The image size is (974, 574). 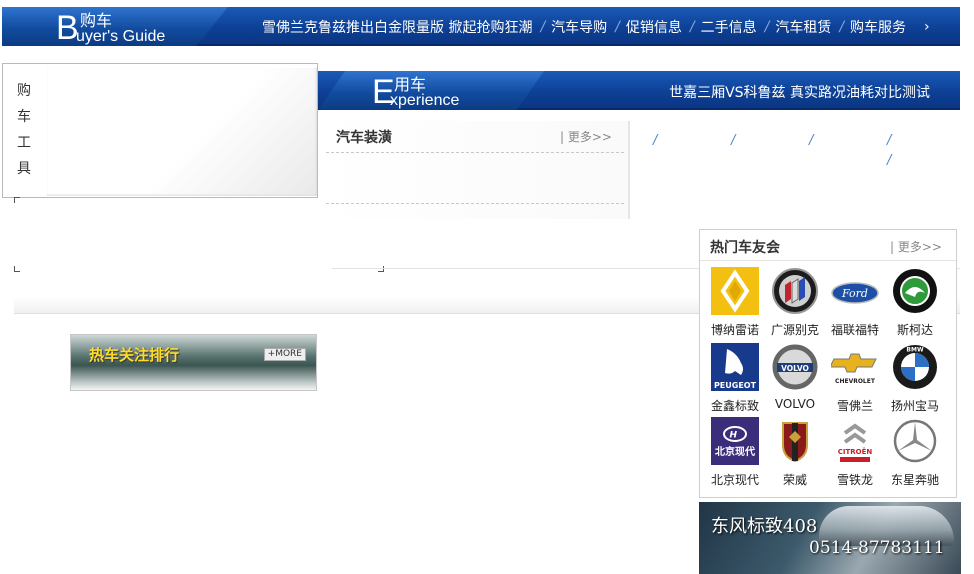 I want to click on brand-item: 荣威, so click(x=795, y=452).